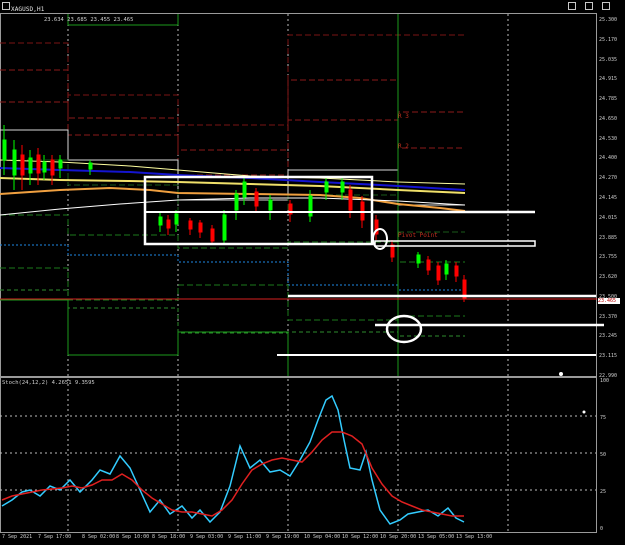 This screenshot has height=545, width=625. I want to click on price-tick-label: 24.785, so click(608, 99).